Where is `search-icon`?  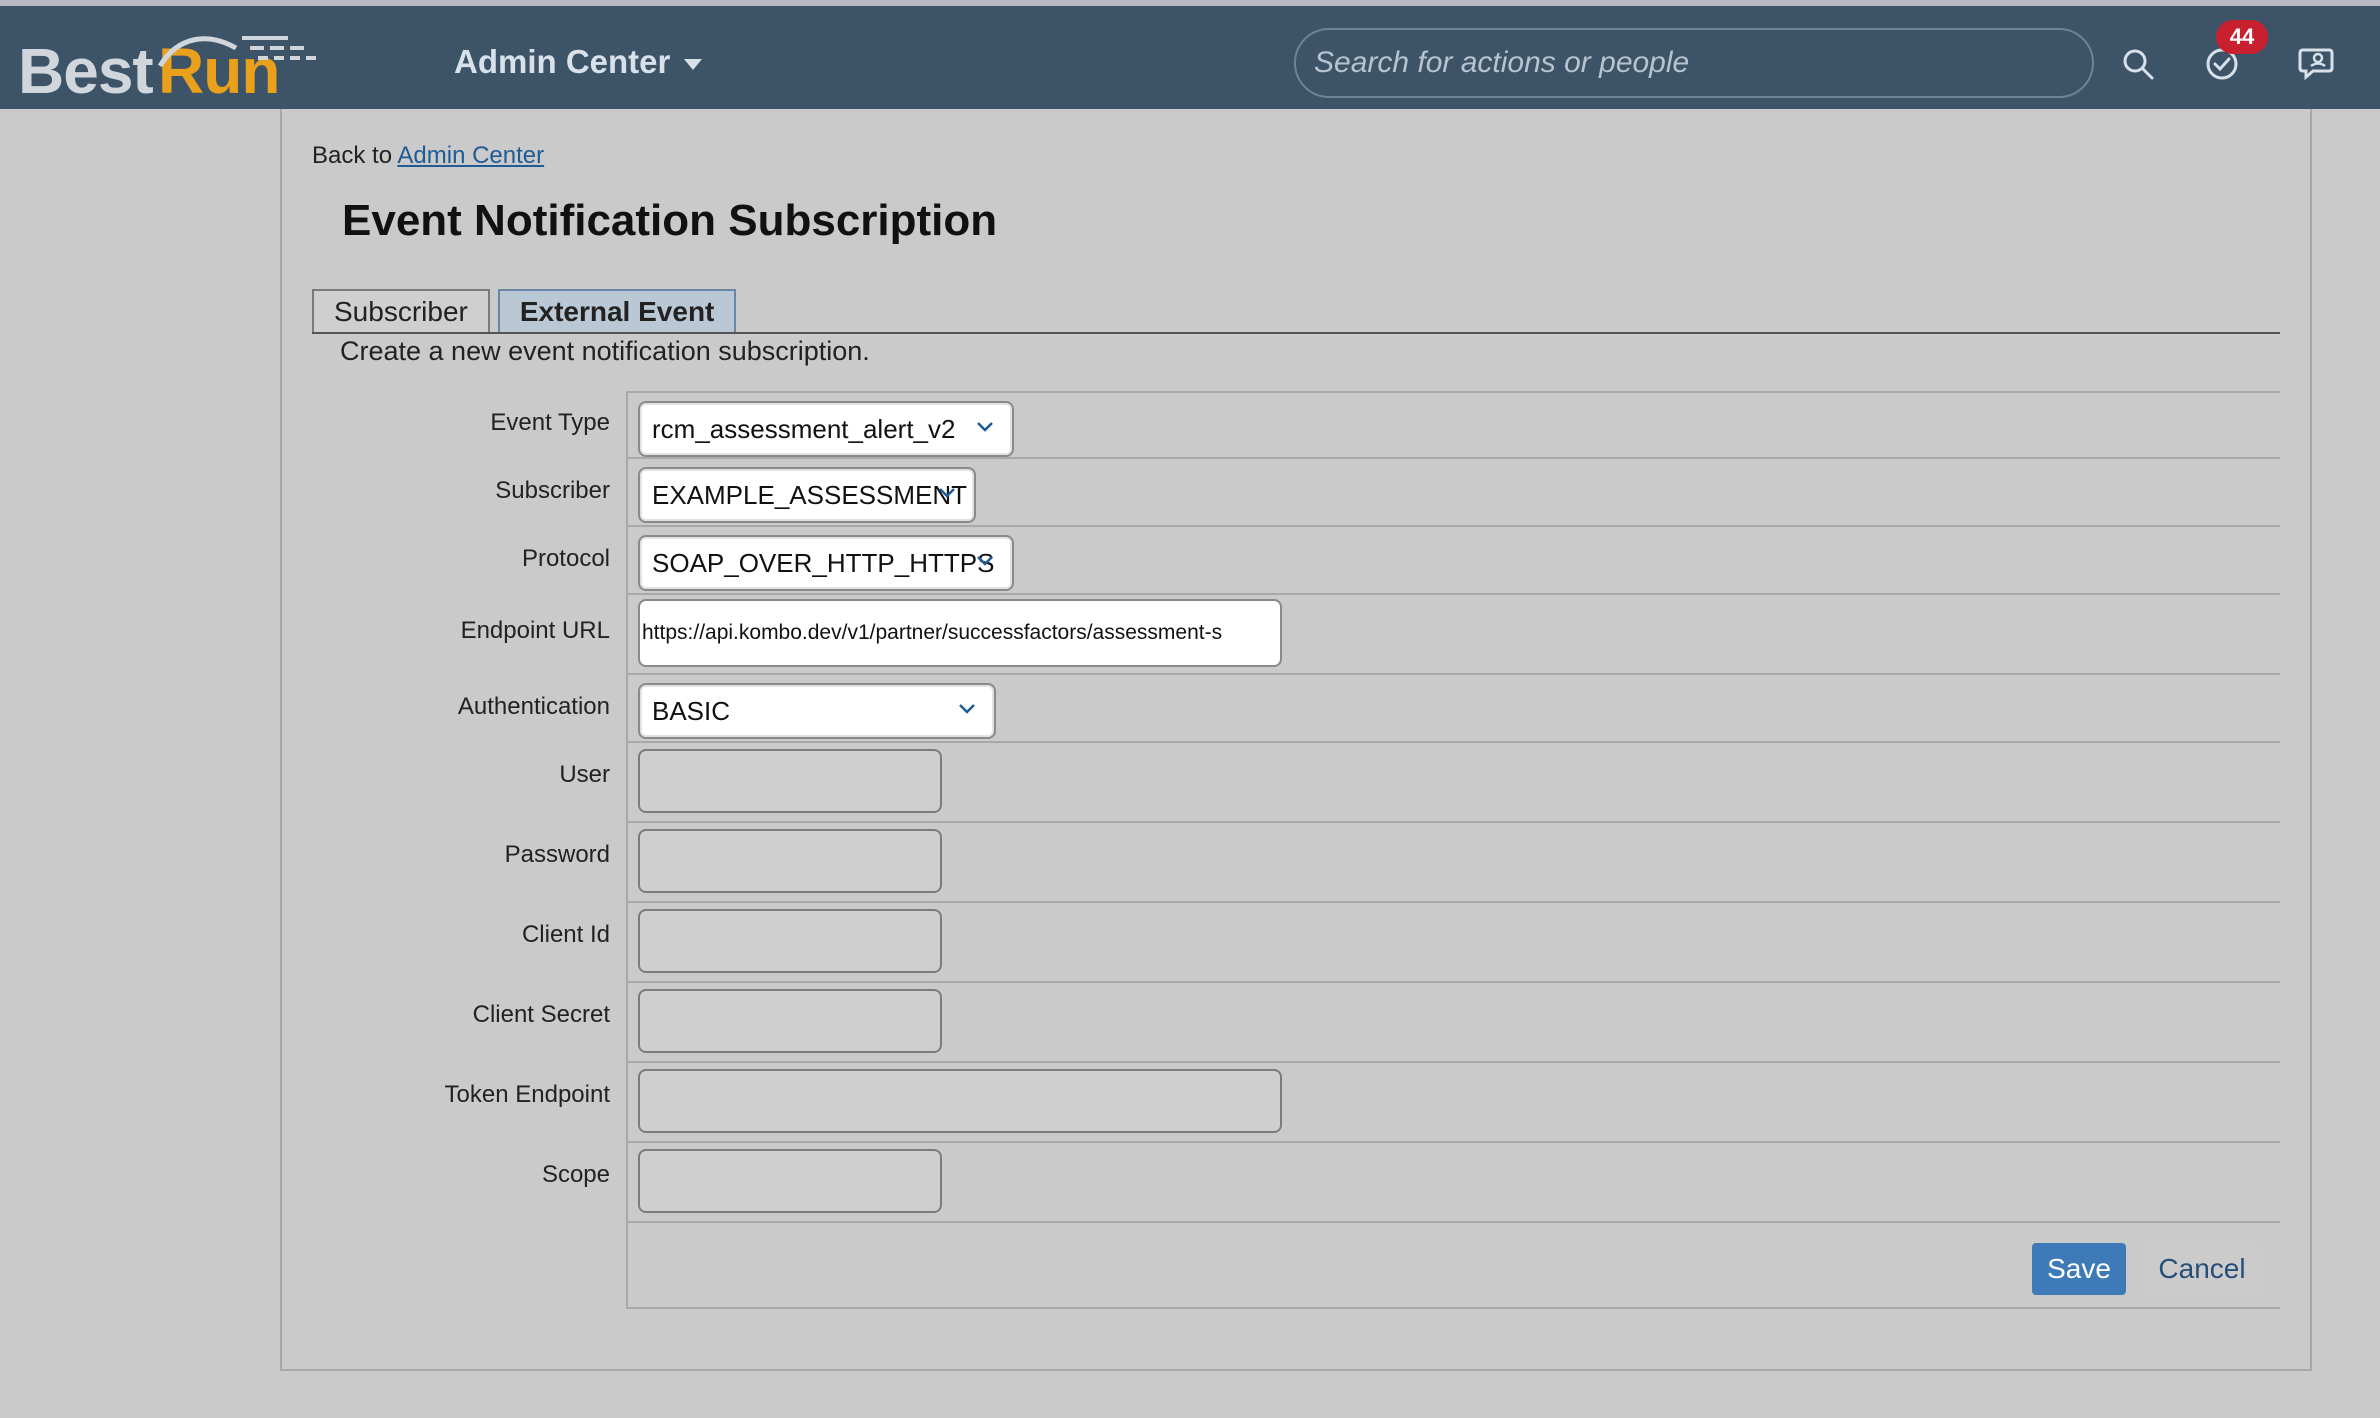 search-icon is located at coordinates (2138, 64).